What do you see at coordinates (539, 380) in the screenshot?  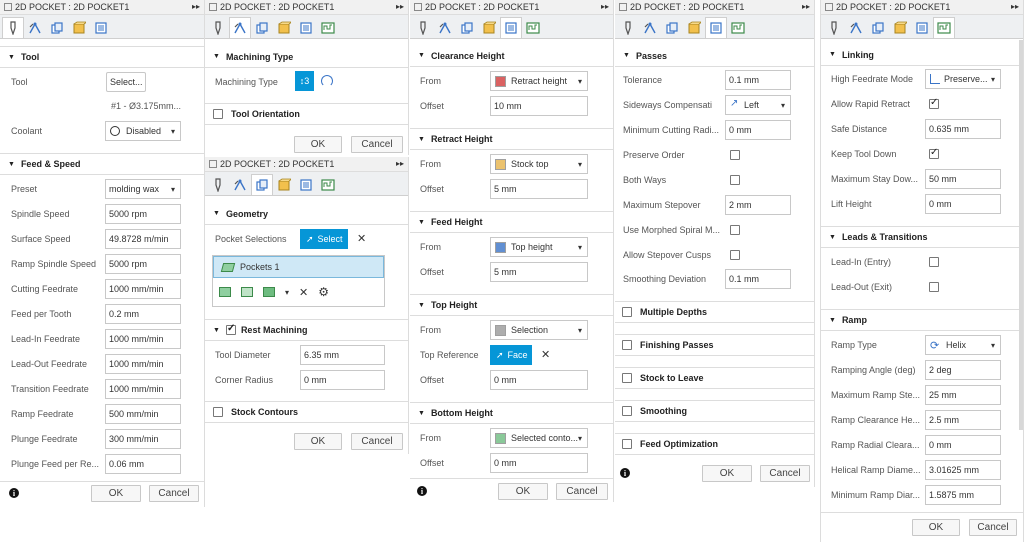 I see `offset-input: 0 mm` at bounding box center [539, 380].